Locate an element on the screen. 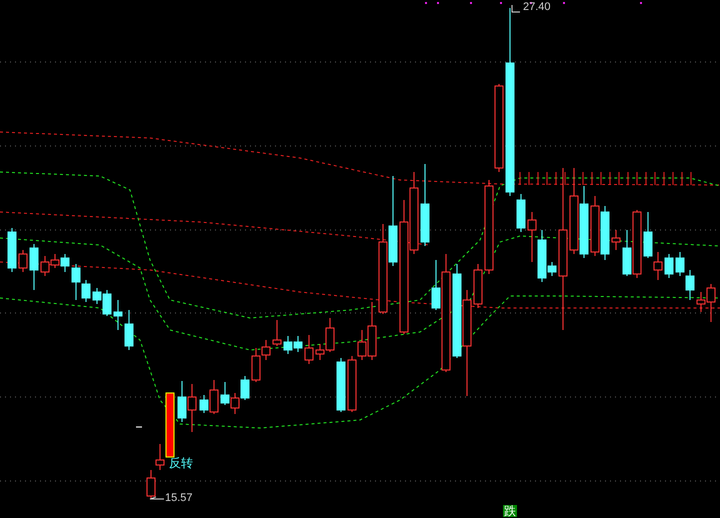  high-price-label: 27.40 is located at coordinates (537, 7).